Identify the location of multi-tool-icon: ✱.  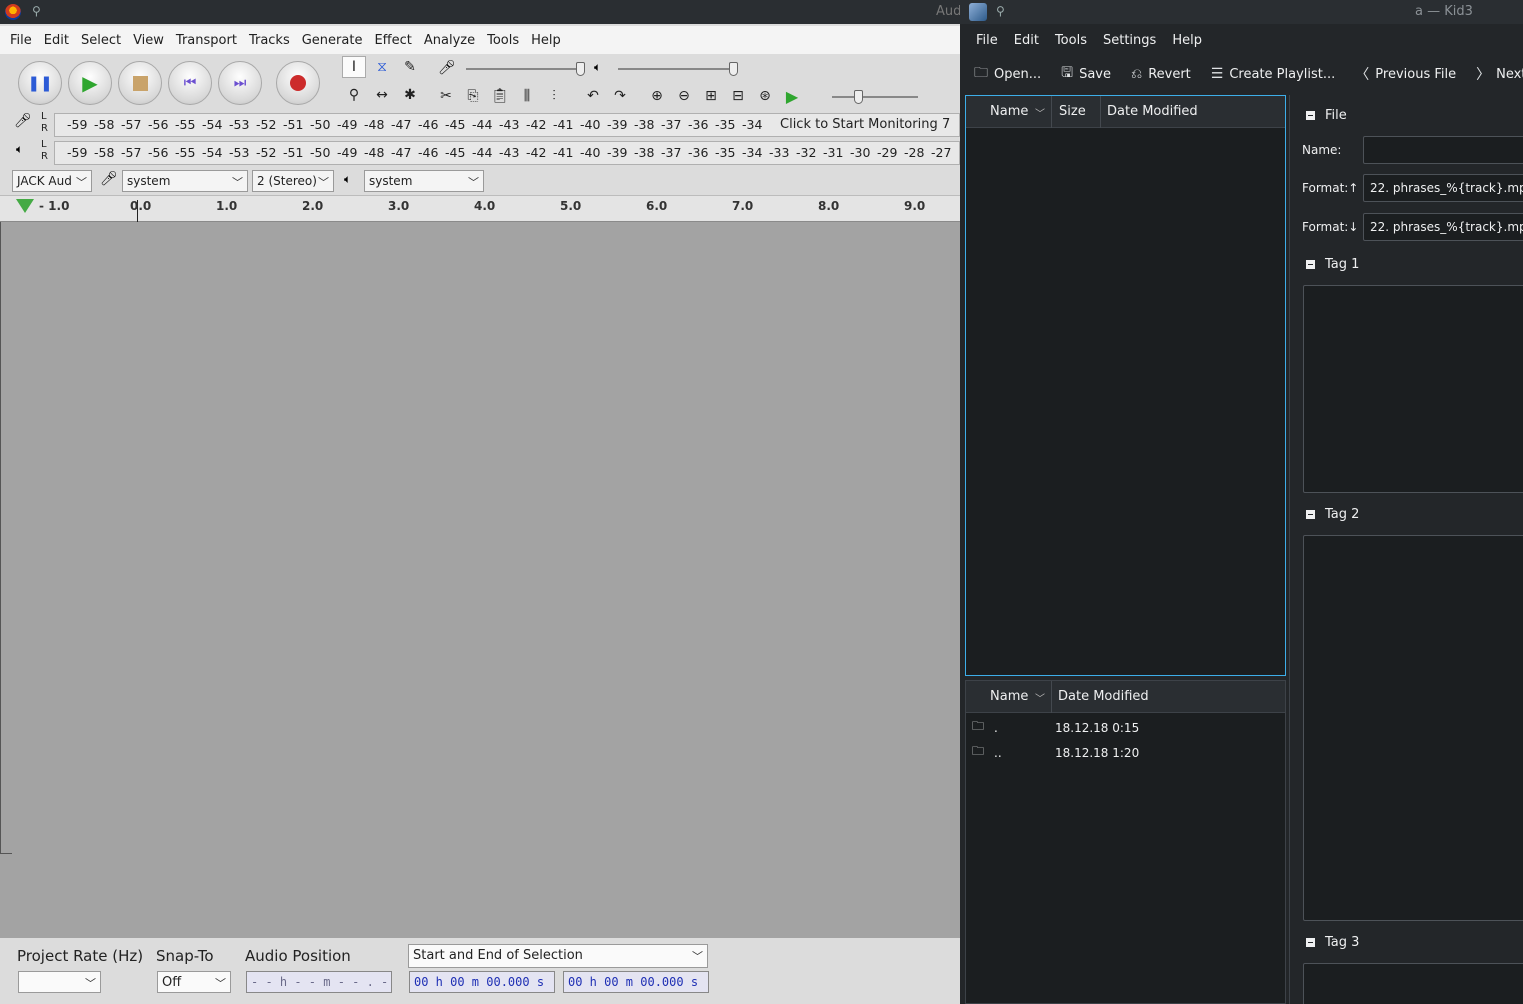
(410, 95).